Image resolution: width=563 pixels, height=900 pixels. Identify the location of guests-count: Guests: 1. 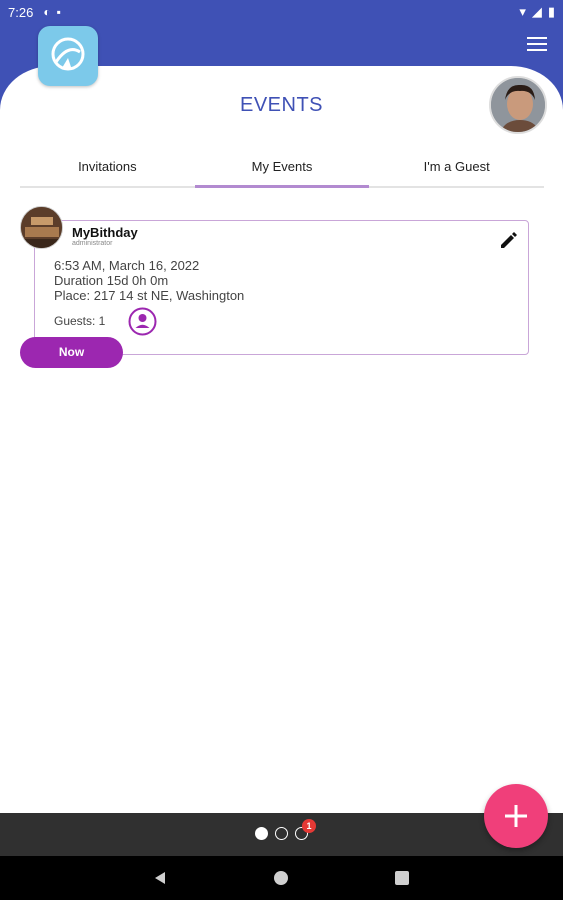
(80, 321).